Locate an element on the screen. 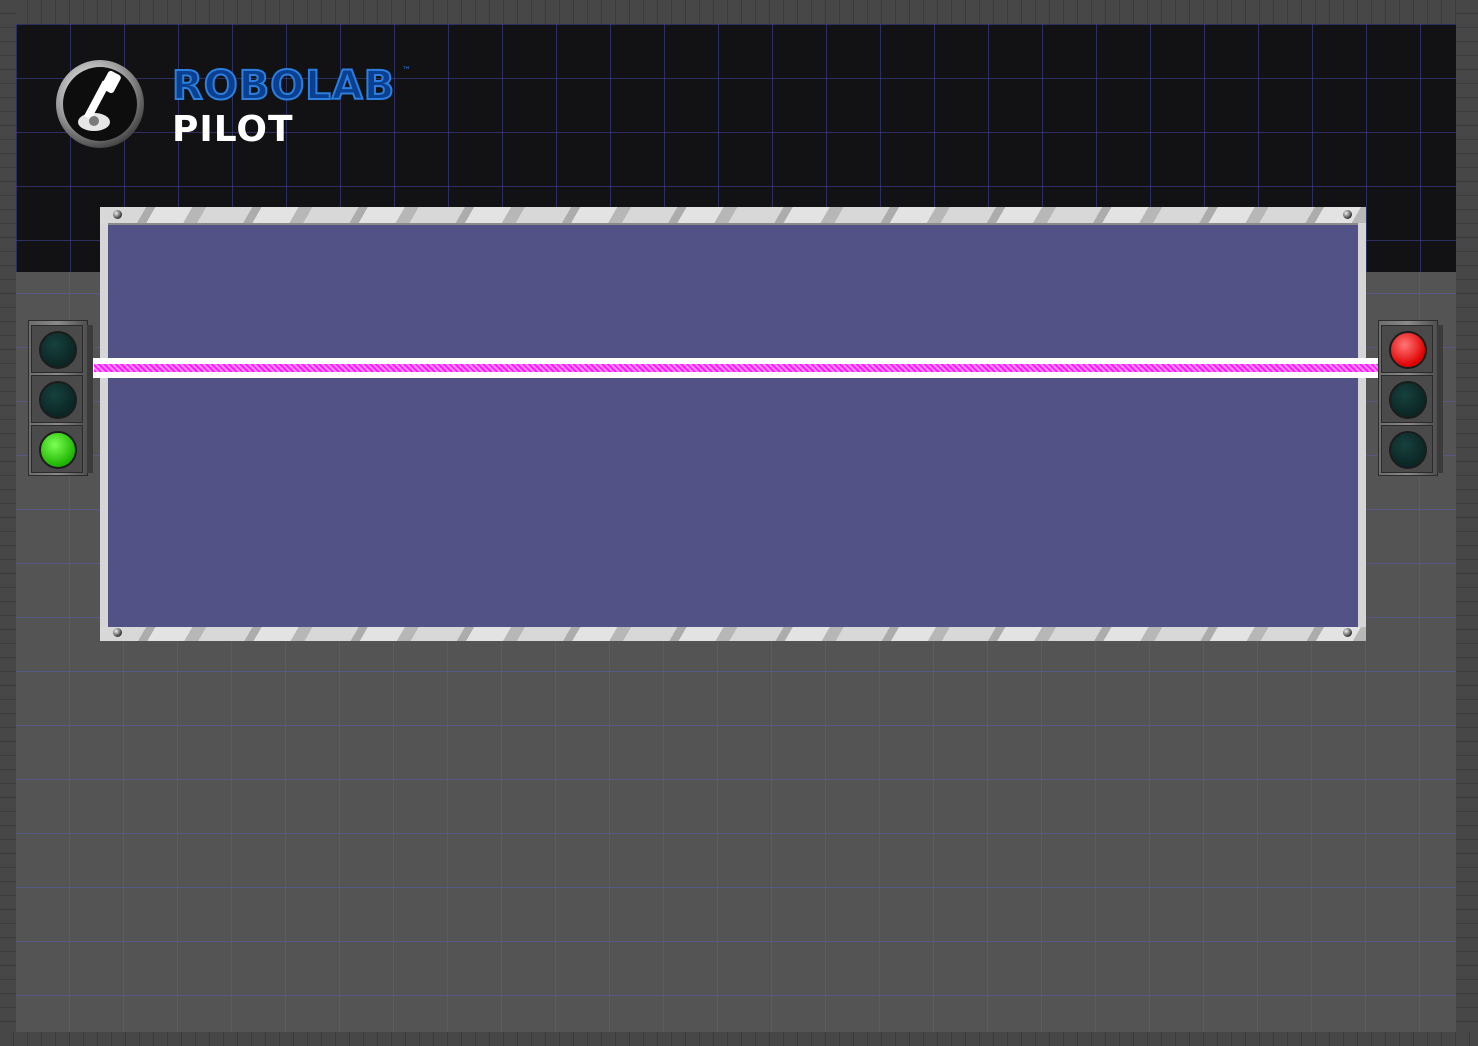  panel-frame-bottom is located at coordinates (733, 634).